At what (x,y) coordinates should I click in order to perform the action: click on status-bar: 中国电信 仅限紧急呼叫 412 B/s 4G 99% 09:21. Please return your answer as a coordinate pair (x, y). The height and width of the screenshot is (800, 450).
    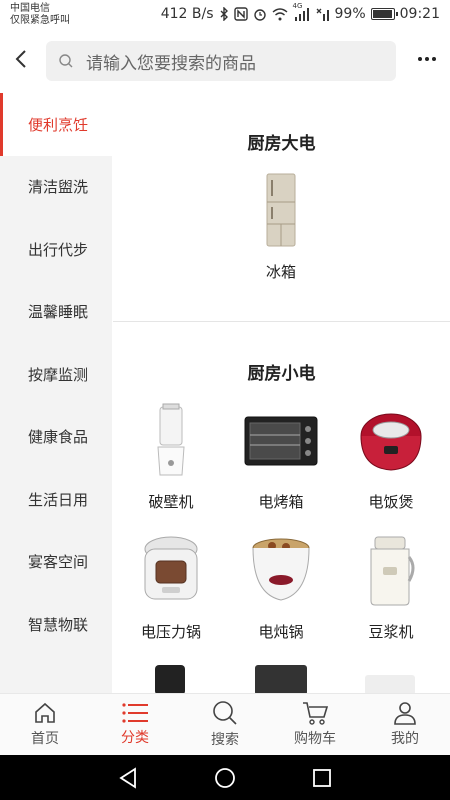
    Looking at the image, I should click on (225, 16).